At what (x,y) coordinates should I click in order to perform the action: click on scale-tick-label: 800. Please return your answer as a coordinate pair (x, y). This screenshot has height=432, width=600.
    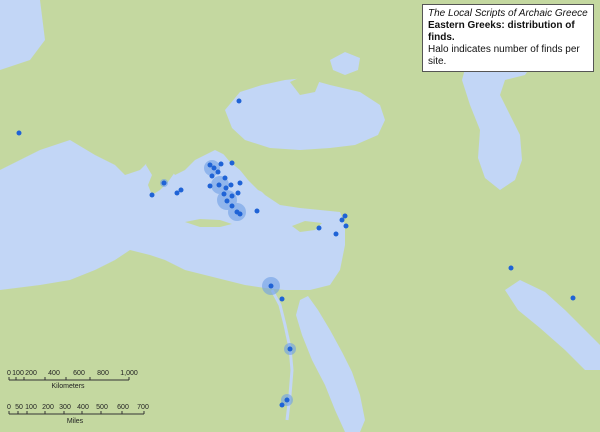
    Looking at the image, I should click on (103, 373).